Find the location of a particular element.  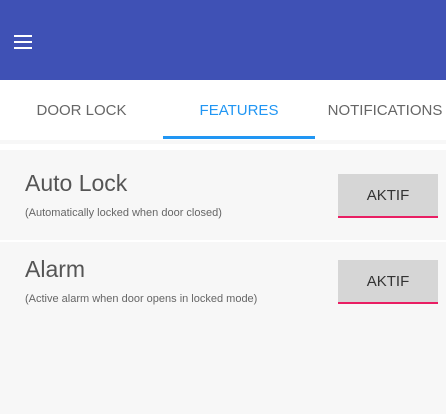

tab-bar: DOOR LOCK FEATURES NOTIFICATIONS is located at coordinates (223, 110).